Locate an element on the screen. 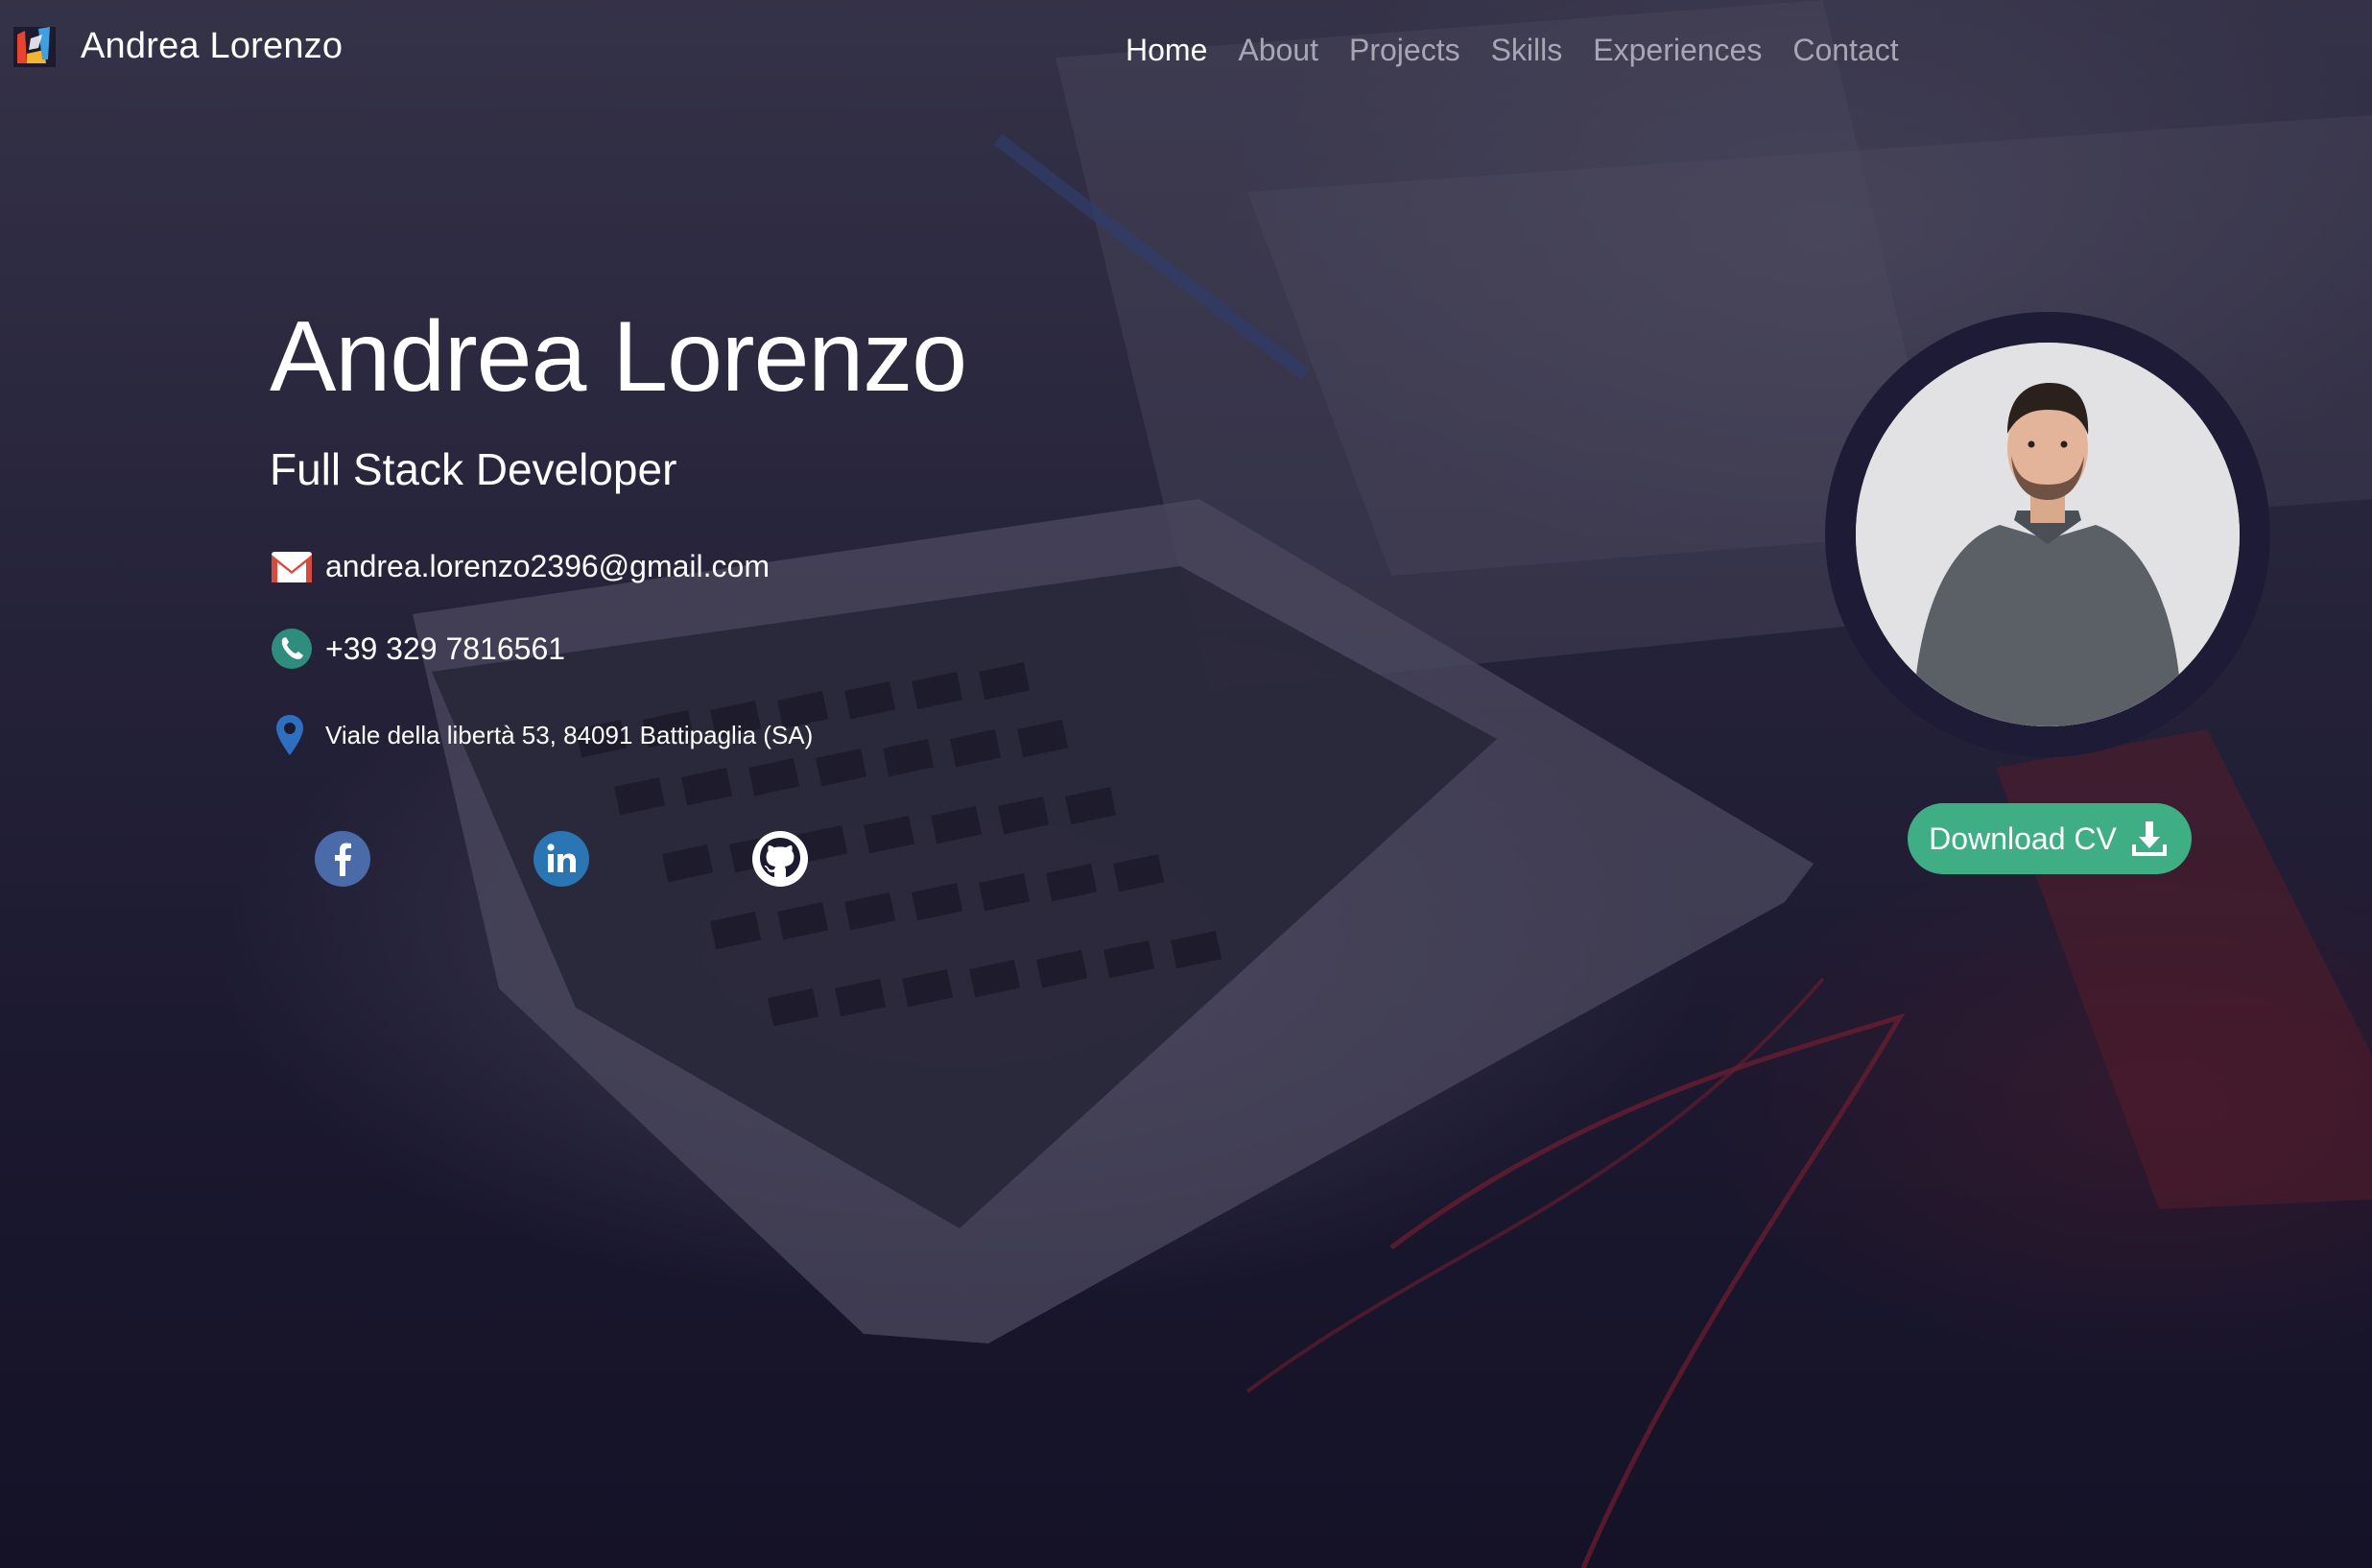 This screenshot has width=2372, height=1568. nav-experiences: Experiences is located at coordinates (1677, 50).